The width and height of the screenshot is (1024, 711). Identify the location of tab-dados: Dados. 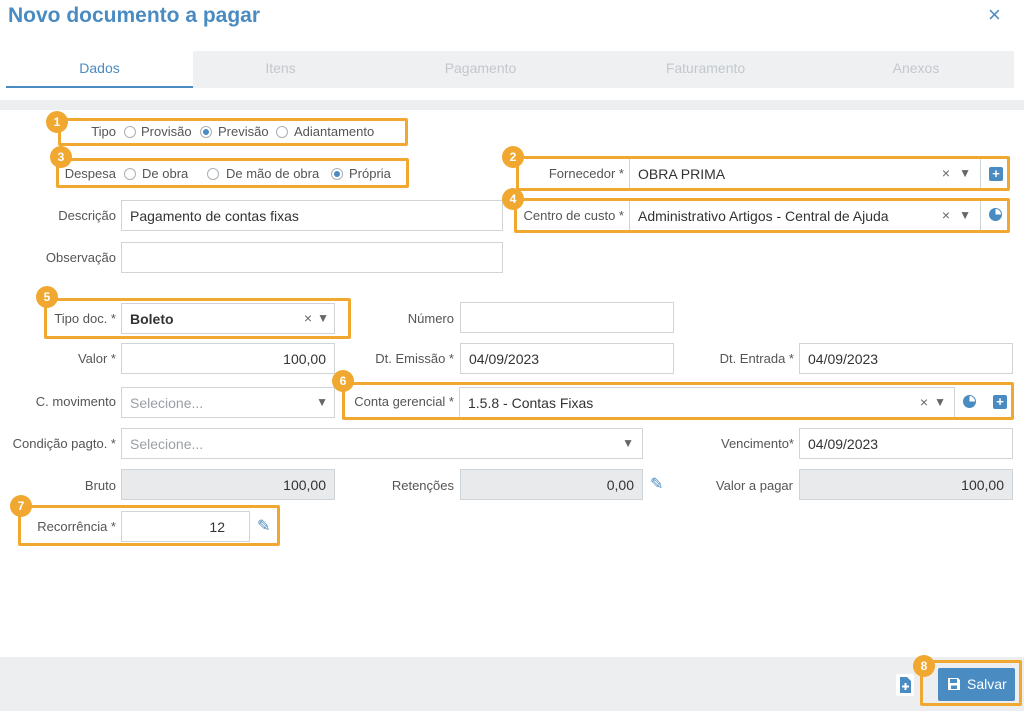
(99, 69).